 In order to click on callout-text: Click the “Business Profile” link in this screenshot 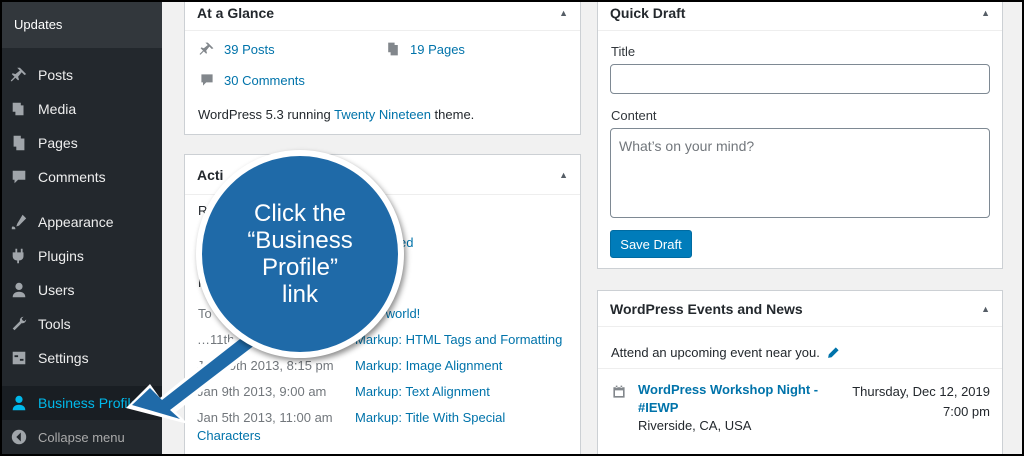, I will do `click(300, 254)`.